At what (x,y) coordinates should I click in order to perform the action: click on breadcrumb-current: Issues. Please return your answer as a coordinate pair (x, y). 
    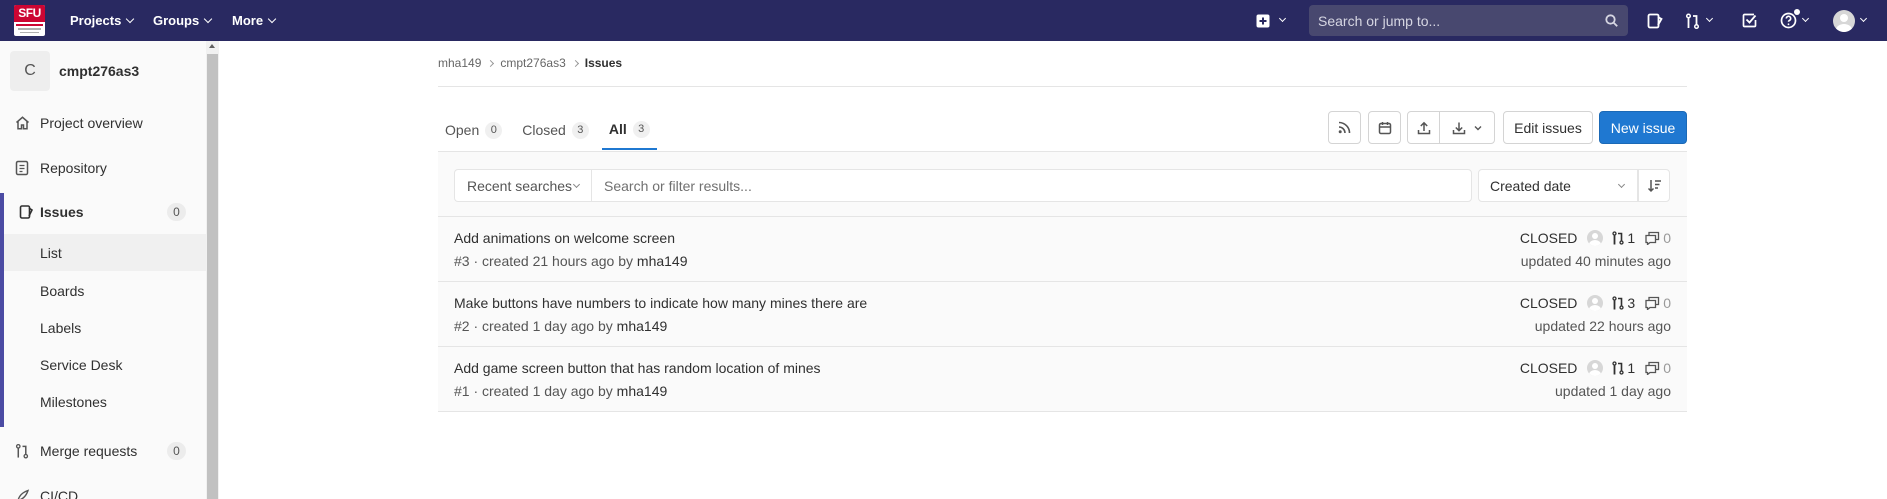
    Looking at the image, I should click on (603, 63).